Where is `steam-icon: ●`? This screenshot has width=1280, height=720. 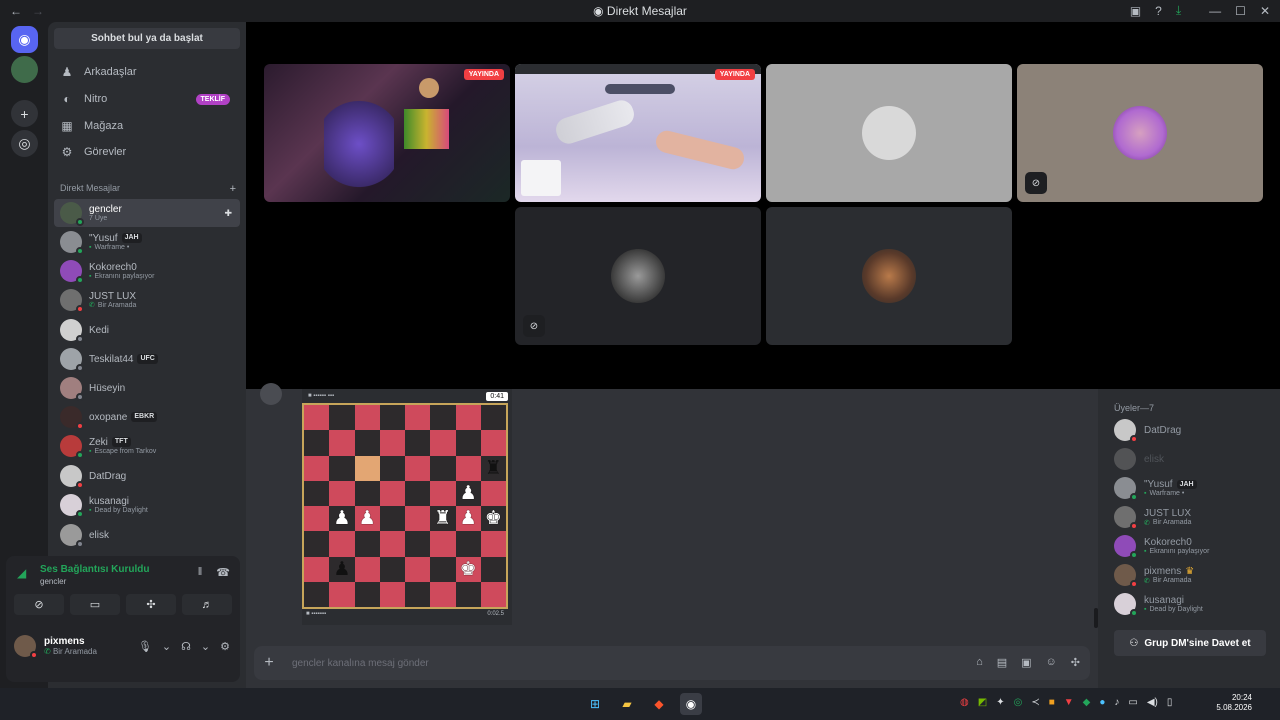 steam-icon: ● is located at coordinates (1102, 702).